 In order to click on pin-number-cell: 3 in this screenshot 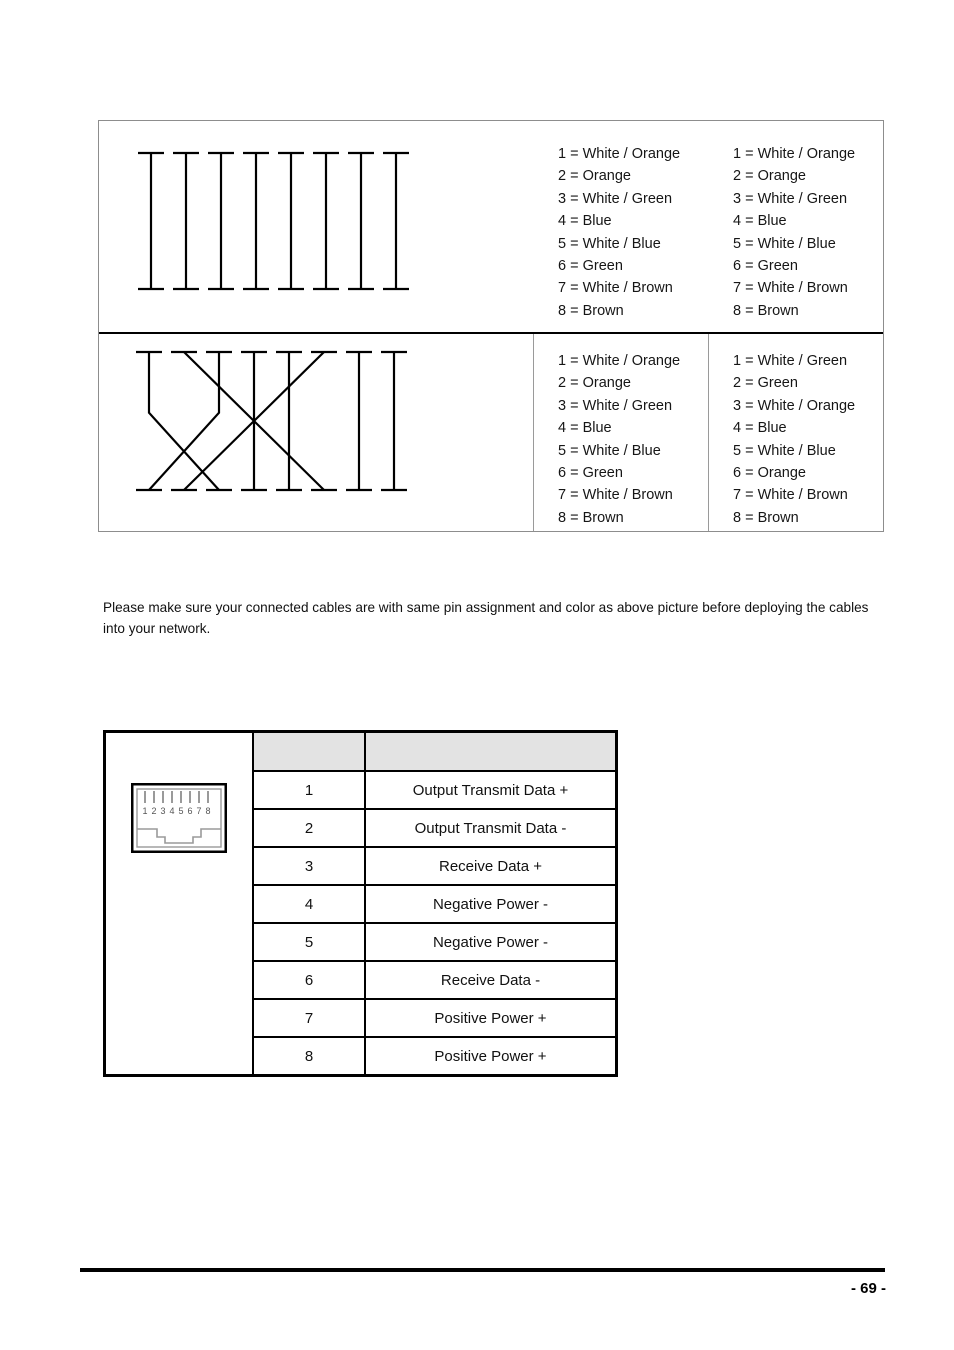, I will do `click(309, 866)`.